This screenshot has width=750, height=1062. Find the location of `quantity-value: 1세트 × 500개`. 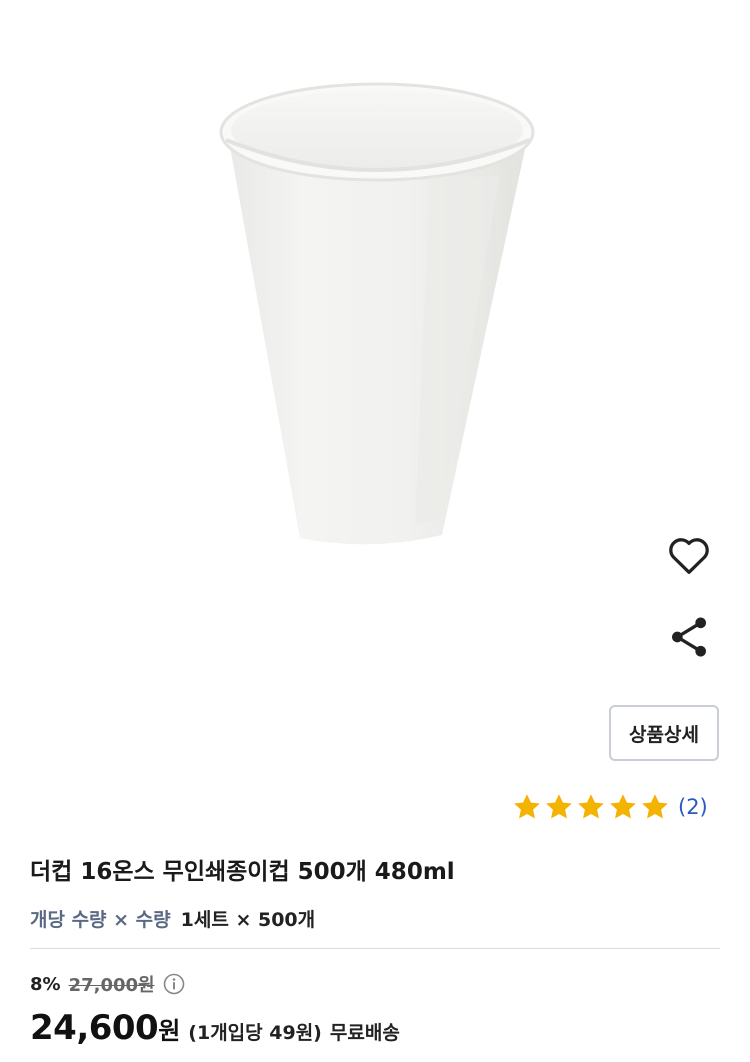

quantity-value: 1세트 × 500개 is located at coordinates (248, 920).